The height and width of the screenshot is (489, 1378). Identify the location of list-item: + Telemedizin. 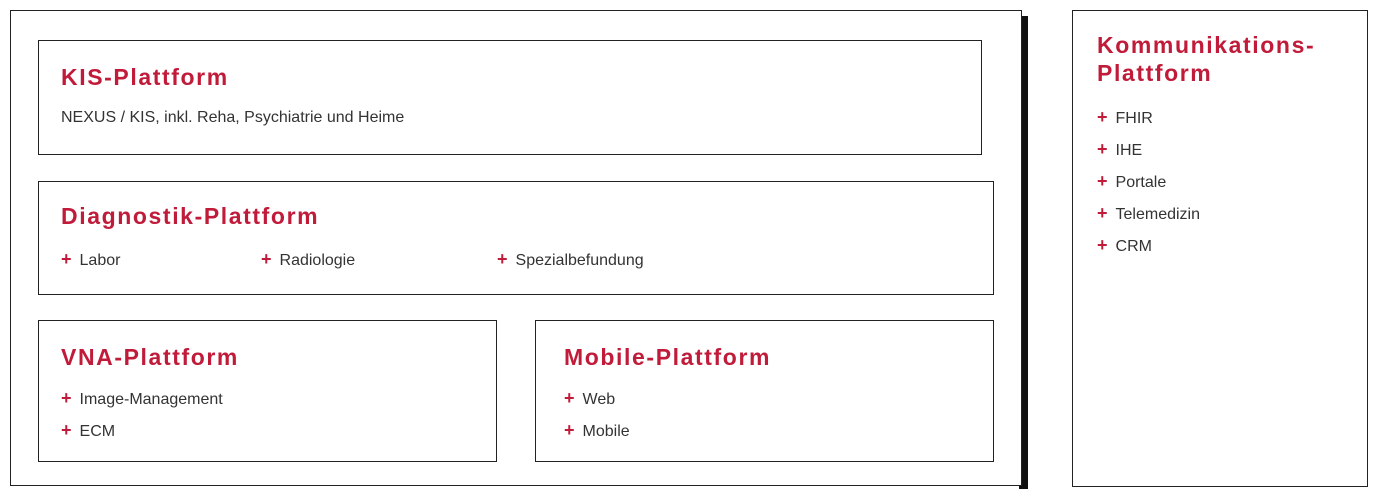
(1148, 213).